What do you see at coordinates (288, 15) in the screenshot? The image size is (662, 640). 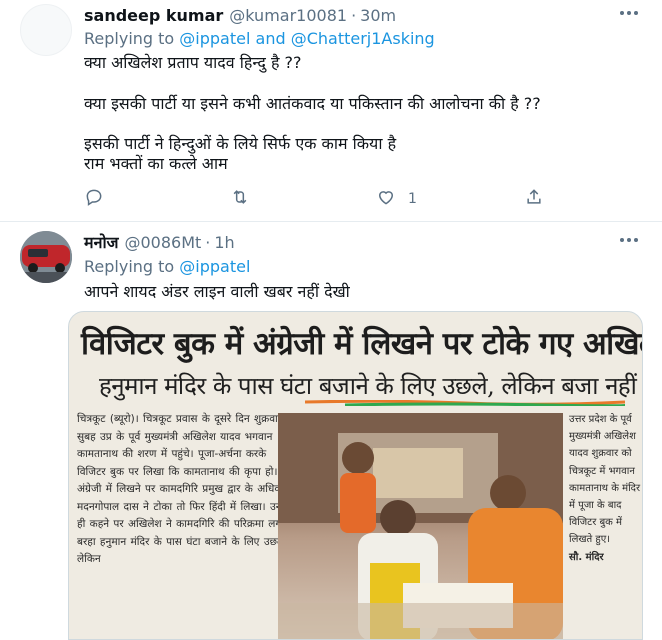 I see `user-handle: @kumar10081` at bounding box center [288, 15].